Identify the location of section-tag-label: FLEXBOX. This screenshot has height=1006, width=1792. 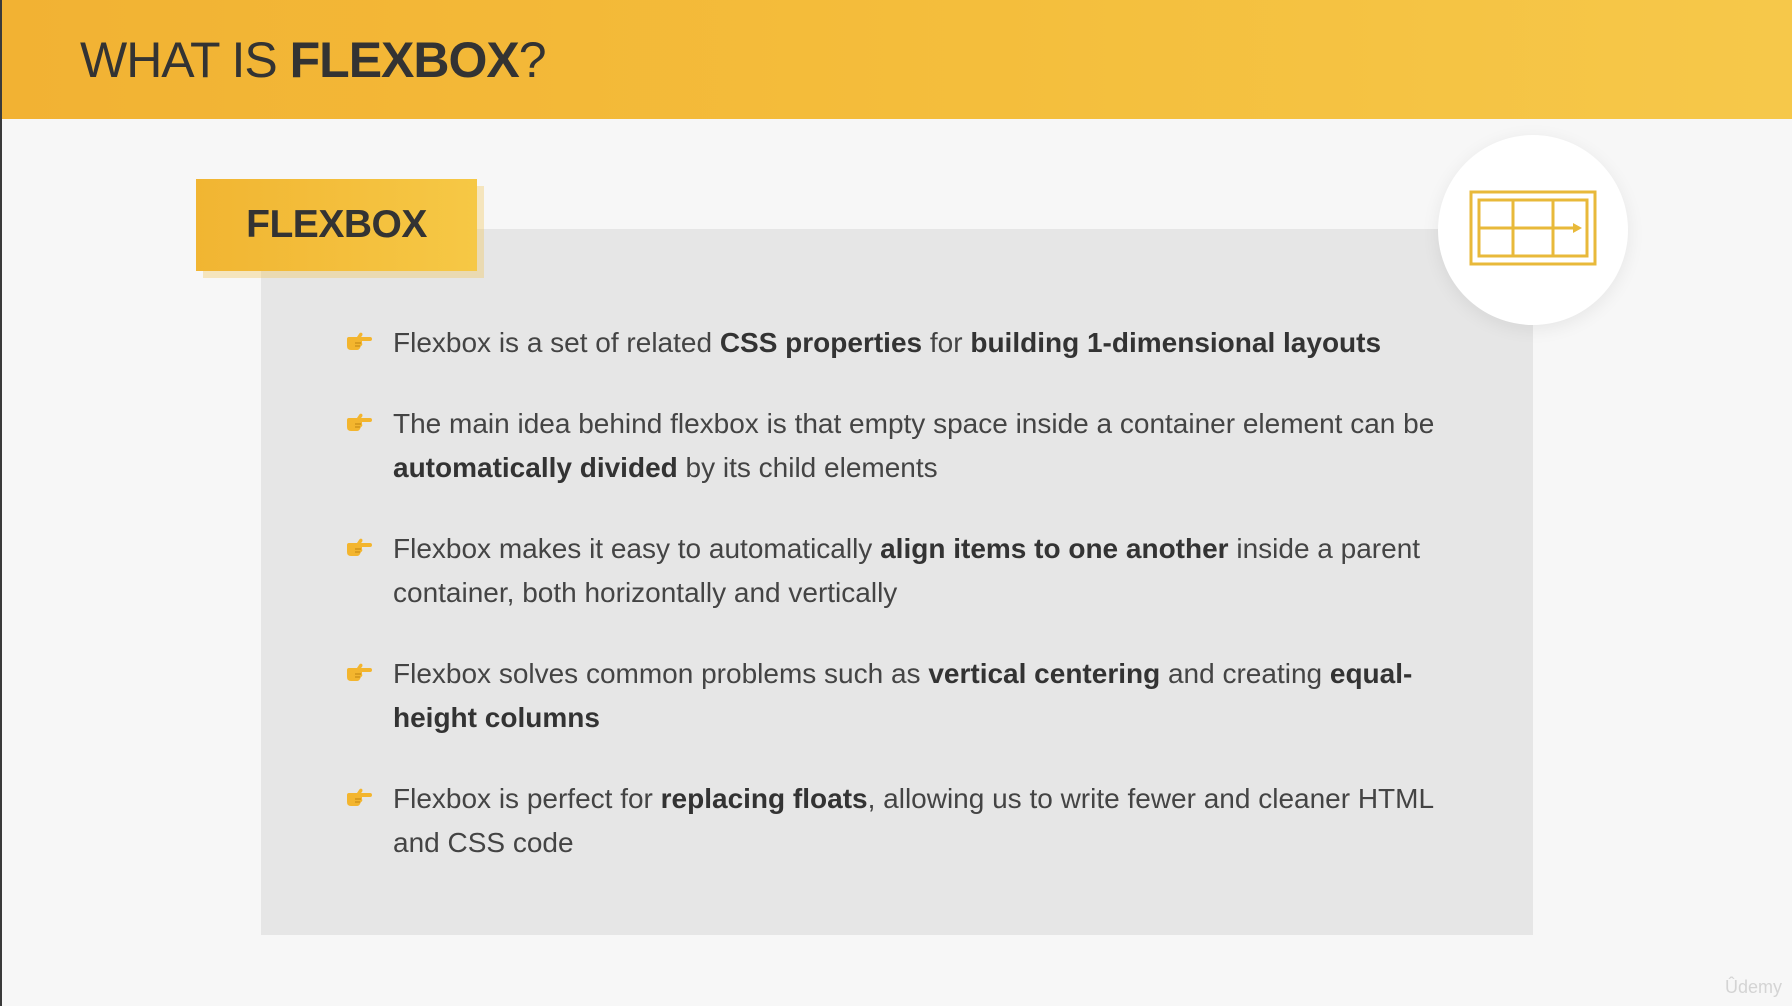
(336, 224).